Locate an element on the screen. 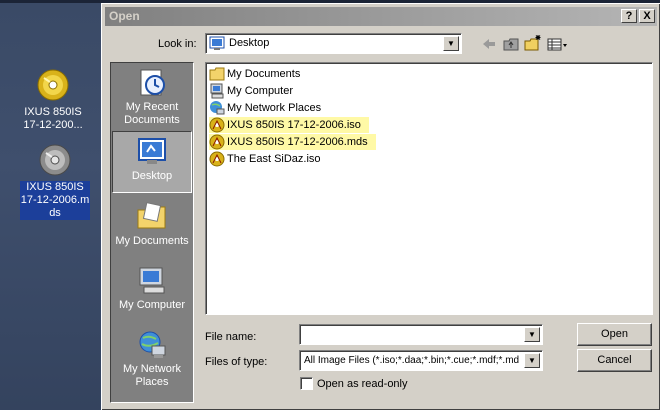  read-only-label: Open as read-only is located at coordinates (362, 384).